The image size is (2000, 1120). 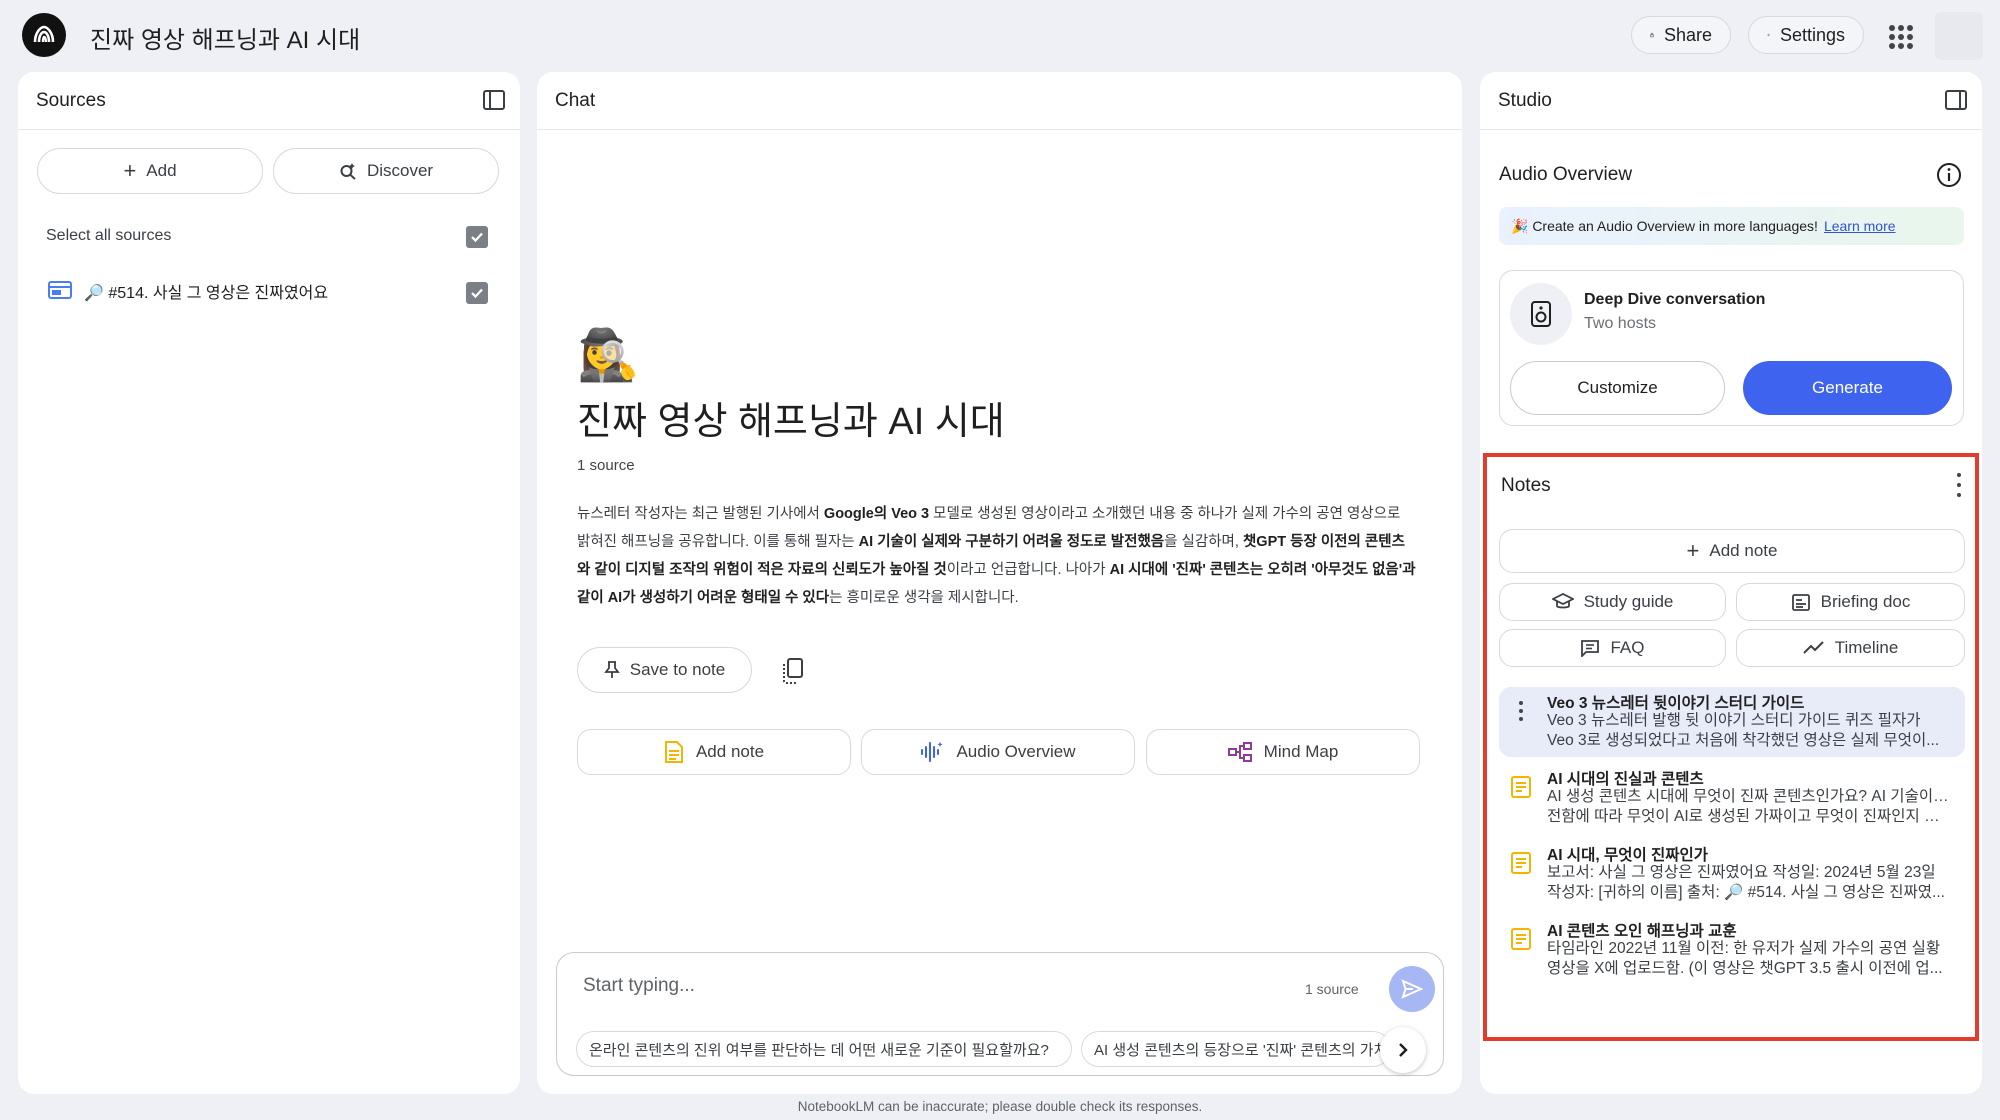 What do you see at coordinates (608, 355) in the screenshot?
I see `notebook-emoji: 🕵️‍♀️` at bounding box center [608, 355].